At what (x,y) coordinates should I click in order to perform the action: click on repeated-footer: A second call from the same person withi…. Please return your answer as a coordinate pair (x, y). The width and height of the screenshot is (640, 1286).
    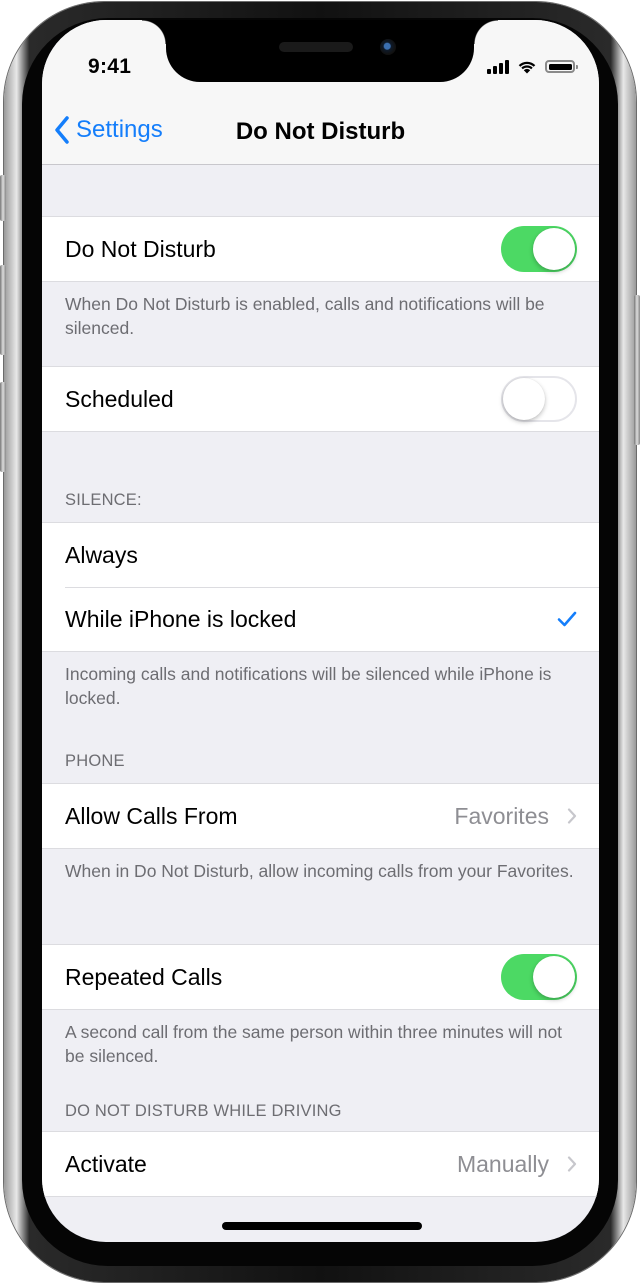
    Looking at the image, I should click on (314, 1044).